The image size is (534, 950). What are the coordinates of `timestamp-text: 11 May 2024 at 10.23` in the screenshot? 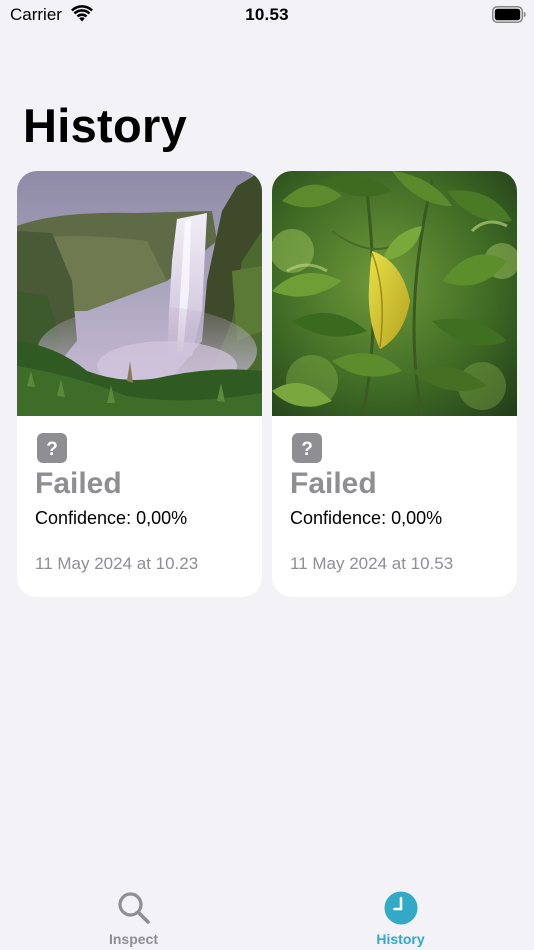 It's located at (117, 563).